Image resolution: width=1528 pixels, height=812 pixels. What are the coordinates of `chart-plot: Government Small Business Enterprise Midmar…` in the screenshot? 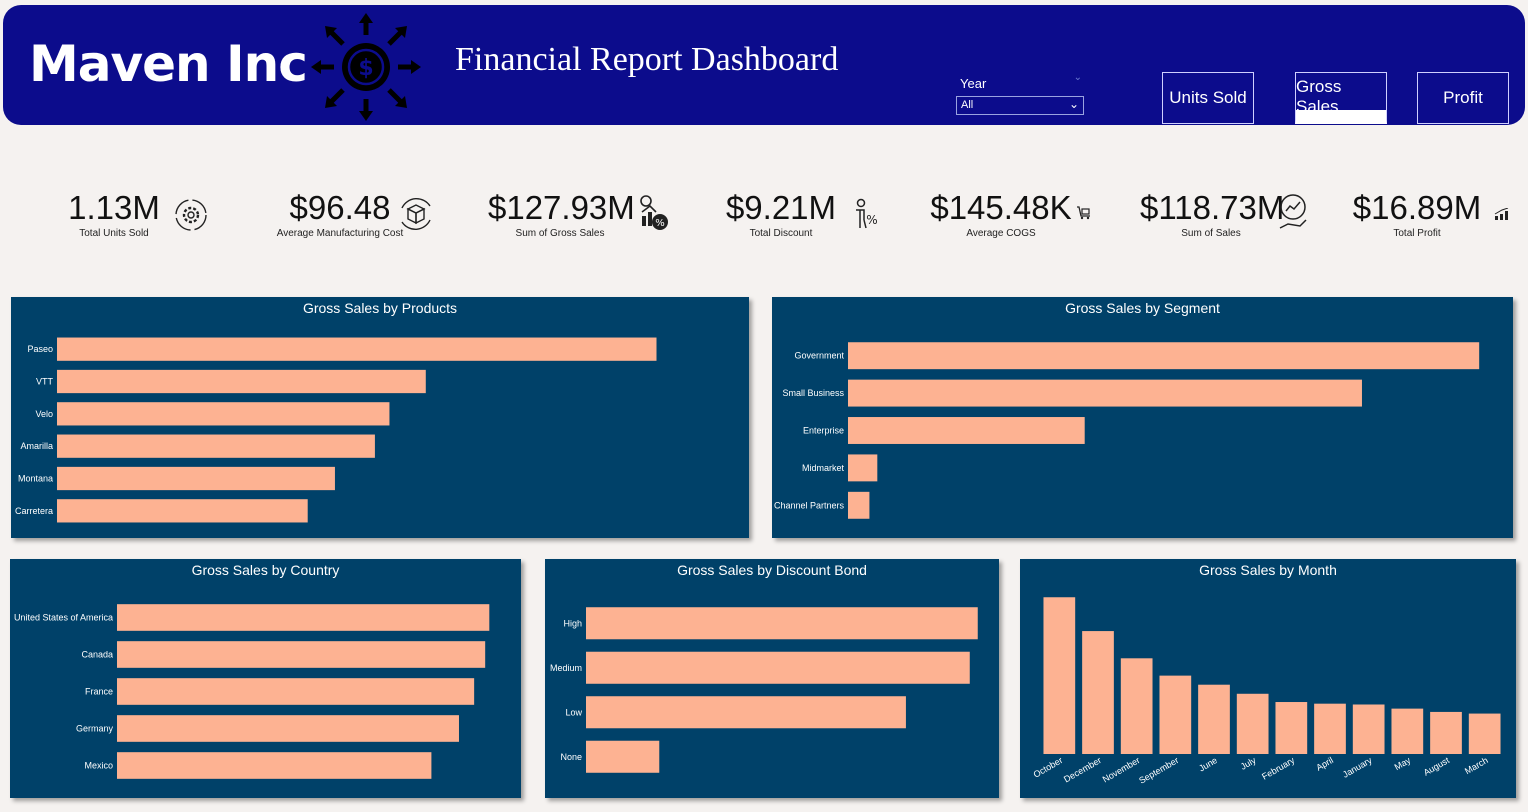 It's located at (1127, 430).